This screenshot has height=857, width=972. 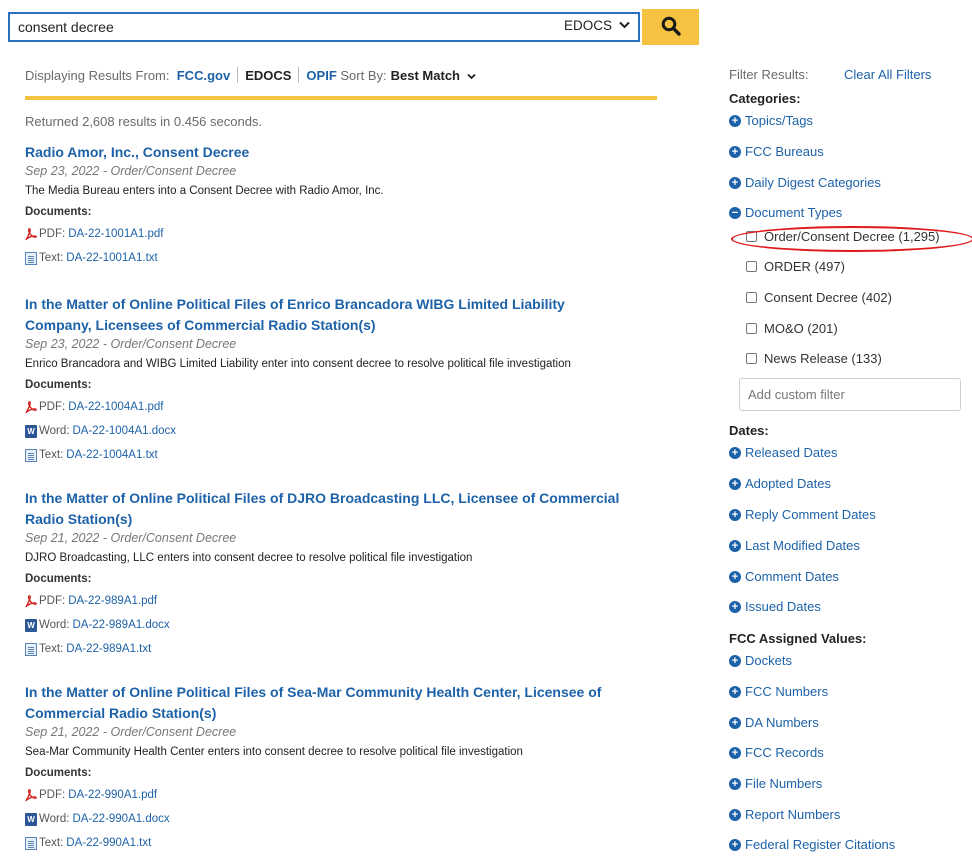 I want to click on result-title: Radio Amor, Inc., Consent Decree, so click(x=345, y=152).